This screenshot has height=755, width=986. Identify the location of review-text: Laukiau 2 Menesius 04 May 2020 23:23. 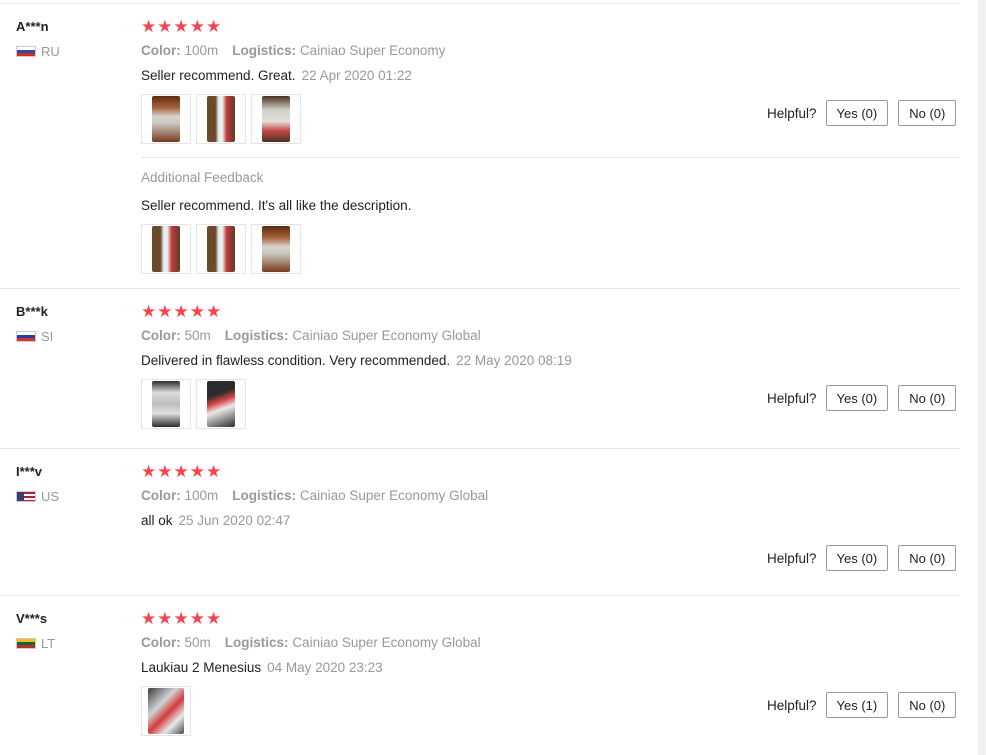
(262, 667).